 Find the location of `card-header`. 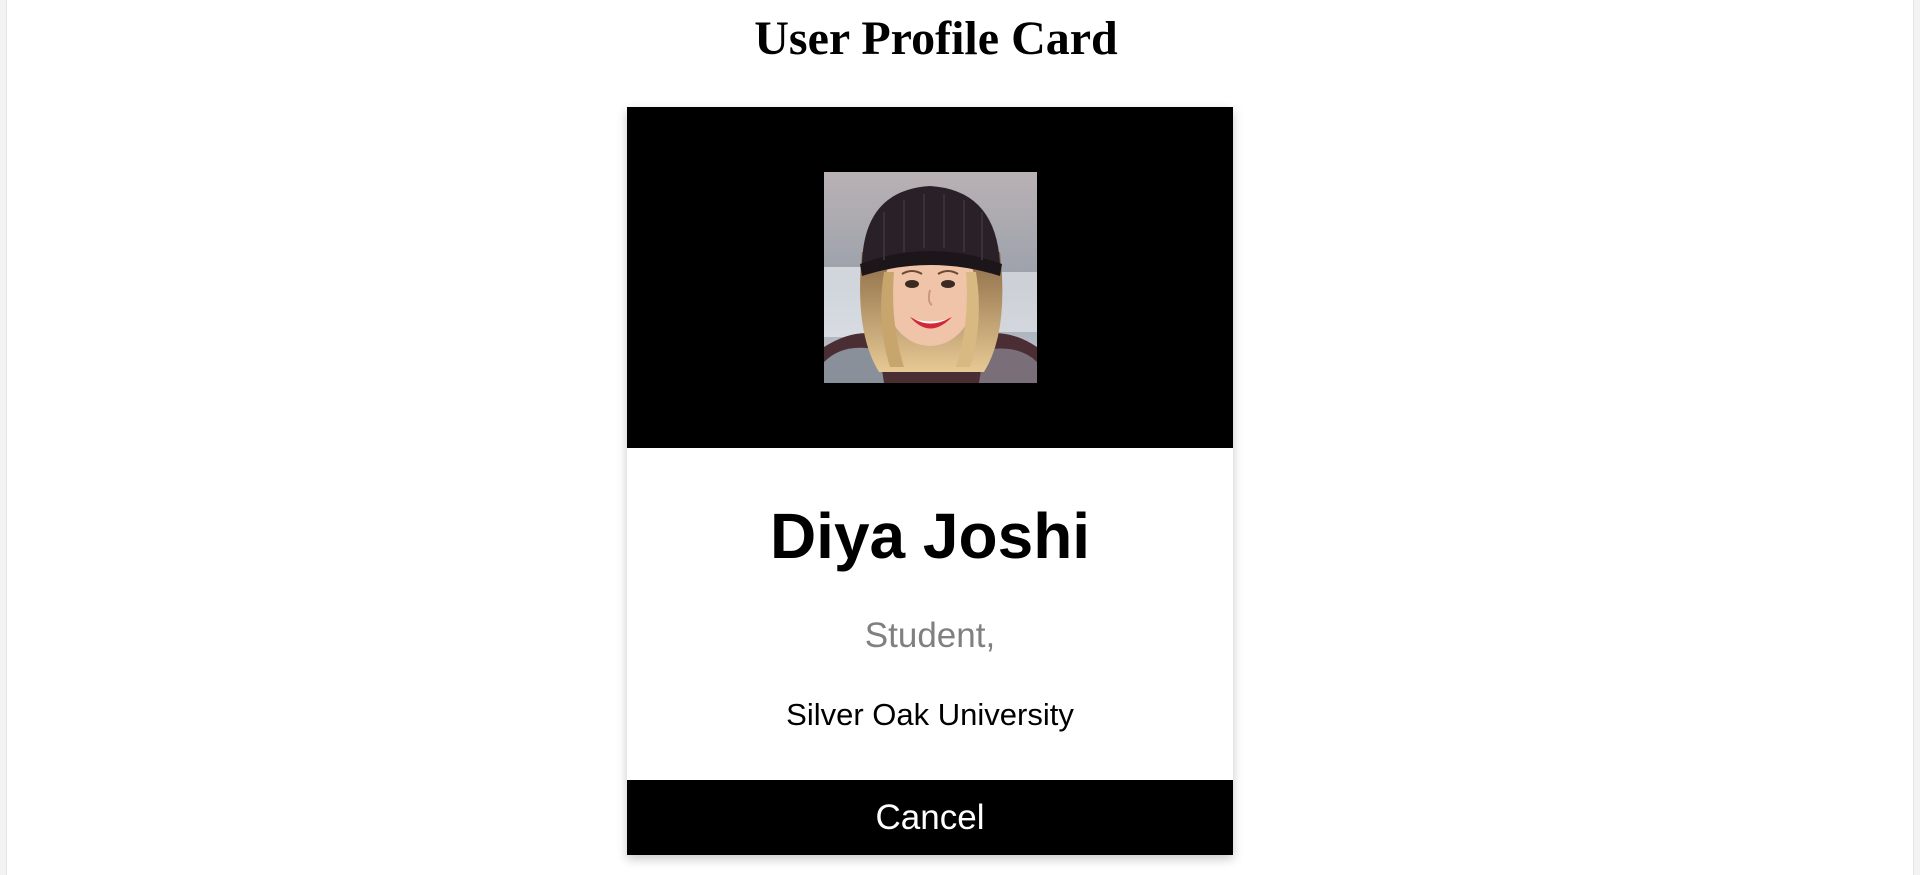

card-header is located at coordinates (930, 277).